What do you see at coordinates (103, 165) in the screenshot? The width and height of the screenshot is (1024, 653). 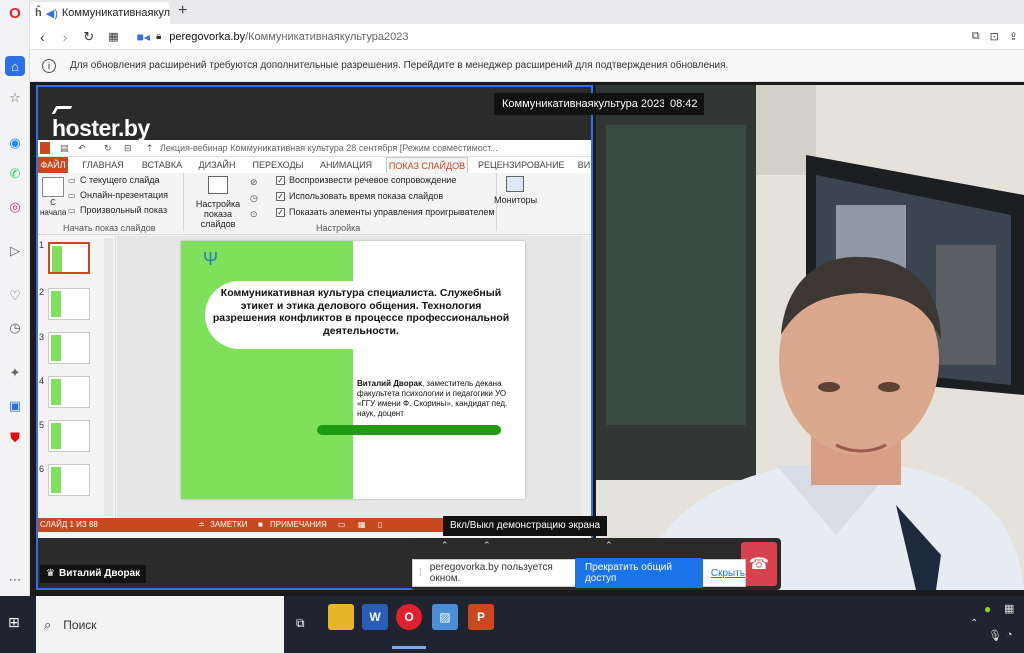 I see `tab-home: ГЛАВНАЯ` at bounding box center [103, 165].